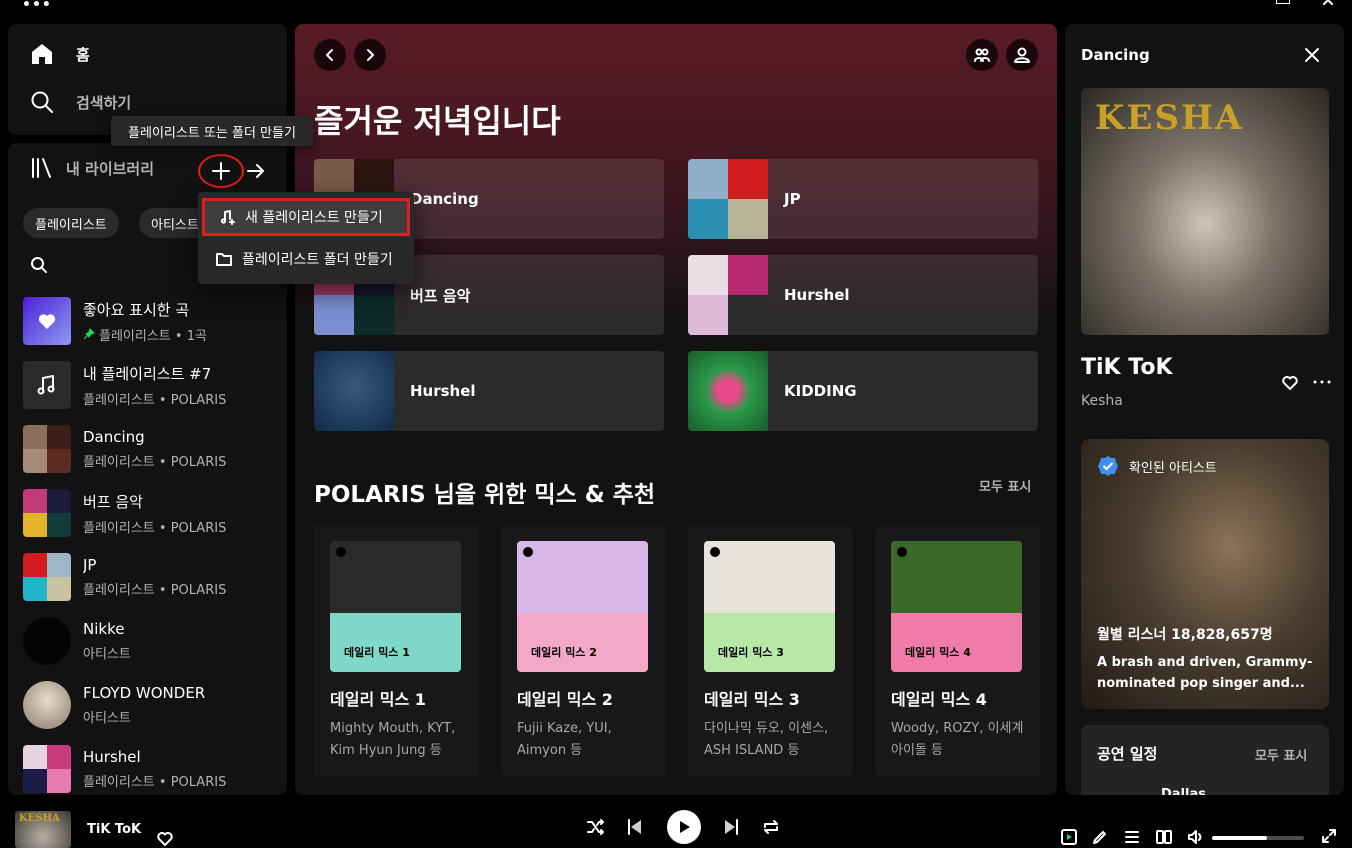 This screenshot has height=848, width=1352. I want to click on nav-search: 검색하기, so click(80, 102).